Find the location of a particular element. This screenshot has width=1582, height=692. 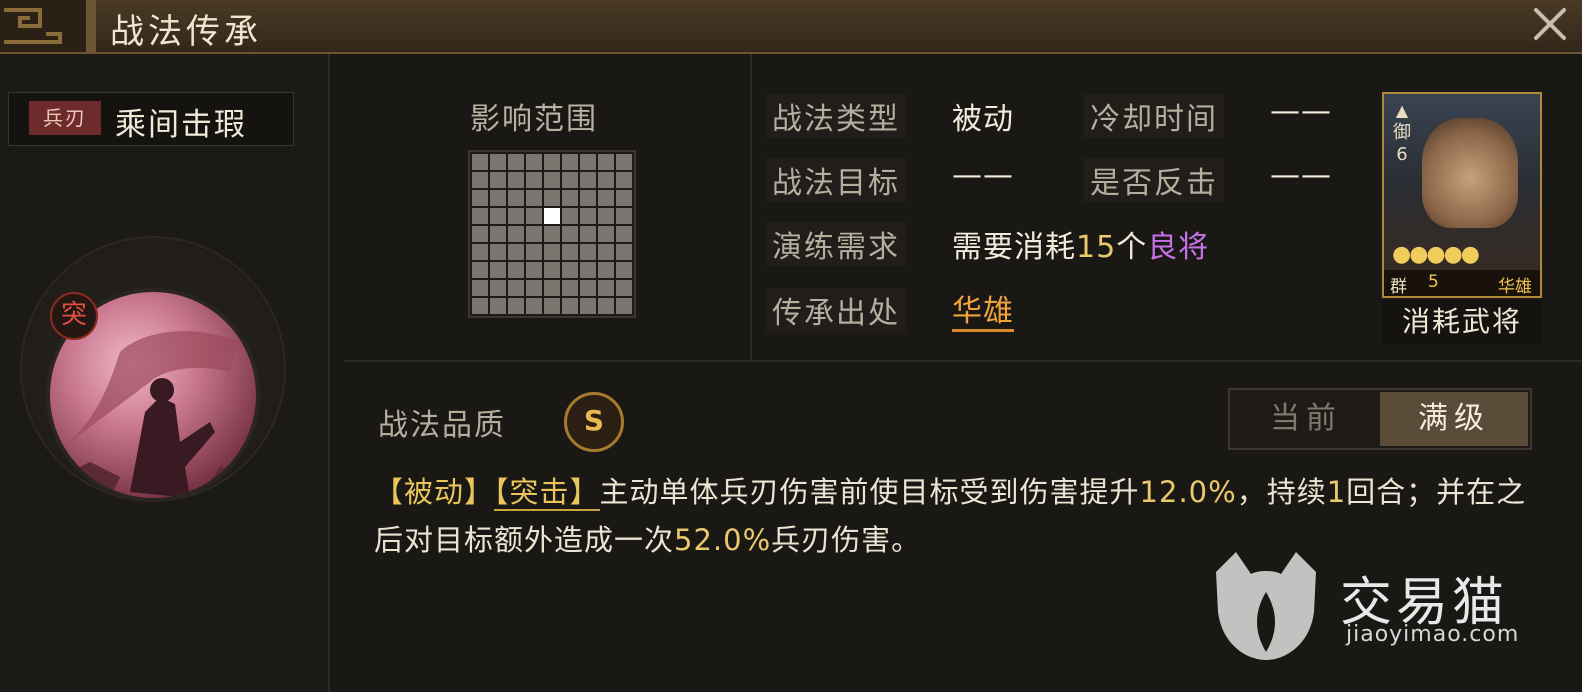

current-level-button: 当前 is located at coordinates (1306, 419).